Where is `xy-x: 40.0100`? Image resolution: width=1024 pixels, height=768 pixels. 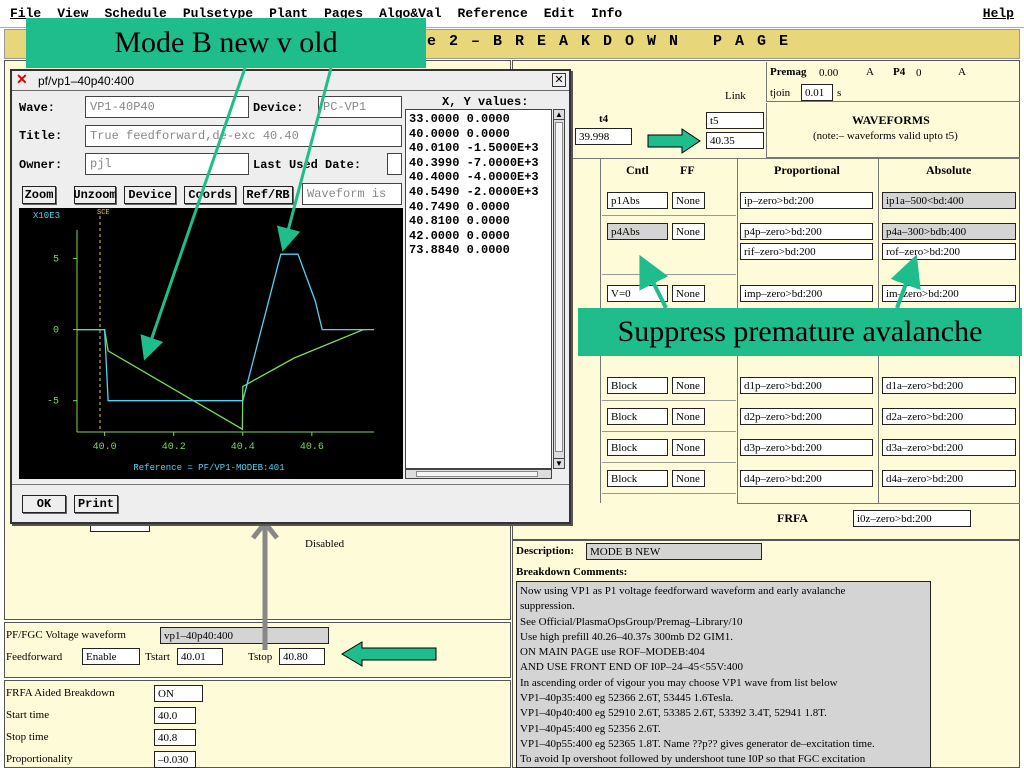 xy-x: 40.0100 is located at coordinates (434, 148).